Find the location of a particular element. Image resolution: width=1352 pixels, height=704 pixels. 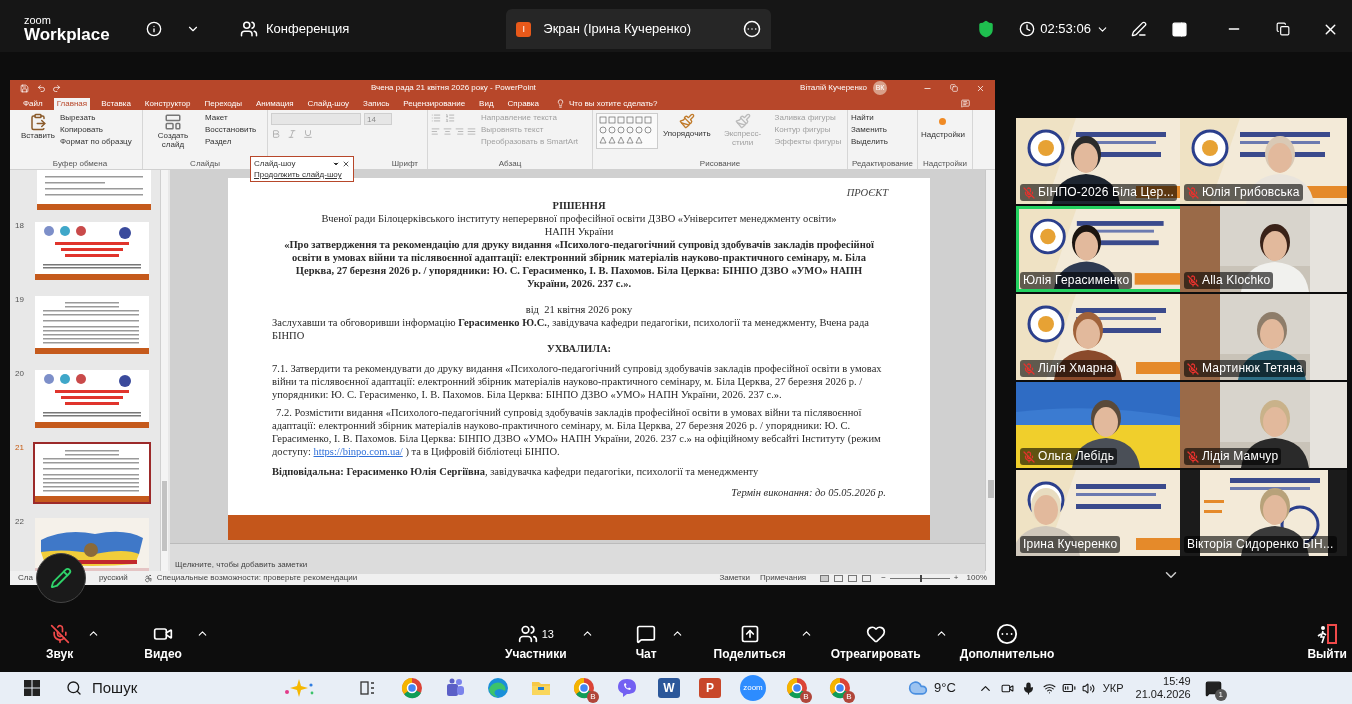

ribbon-tab: Переходы is located at coordinates (223, 104).